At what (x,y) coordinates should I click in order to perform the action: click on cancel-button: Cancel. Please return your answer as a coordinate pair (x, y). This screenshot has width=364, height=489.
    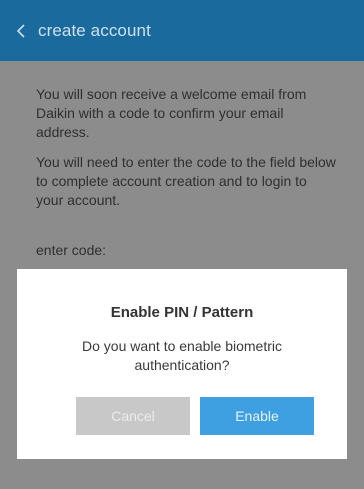
    Looking at the image, I should click on (133, 416).